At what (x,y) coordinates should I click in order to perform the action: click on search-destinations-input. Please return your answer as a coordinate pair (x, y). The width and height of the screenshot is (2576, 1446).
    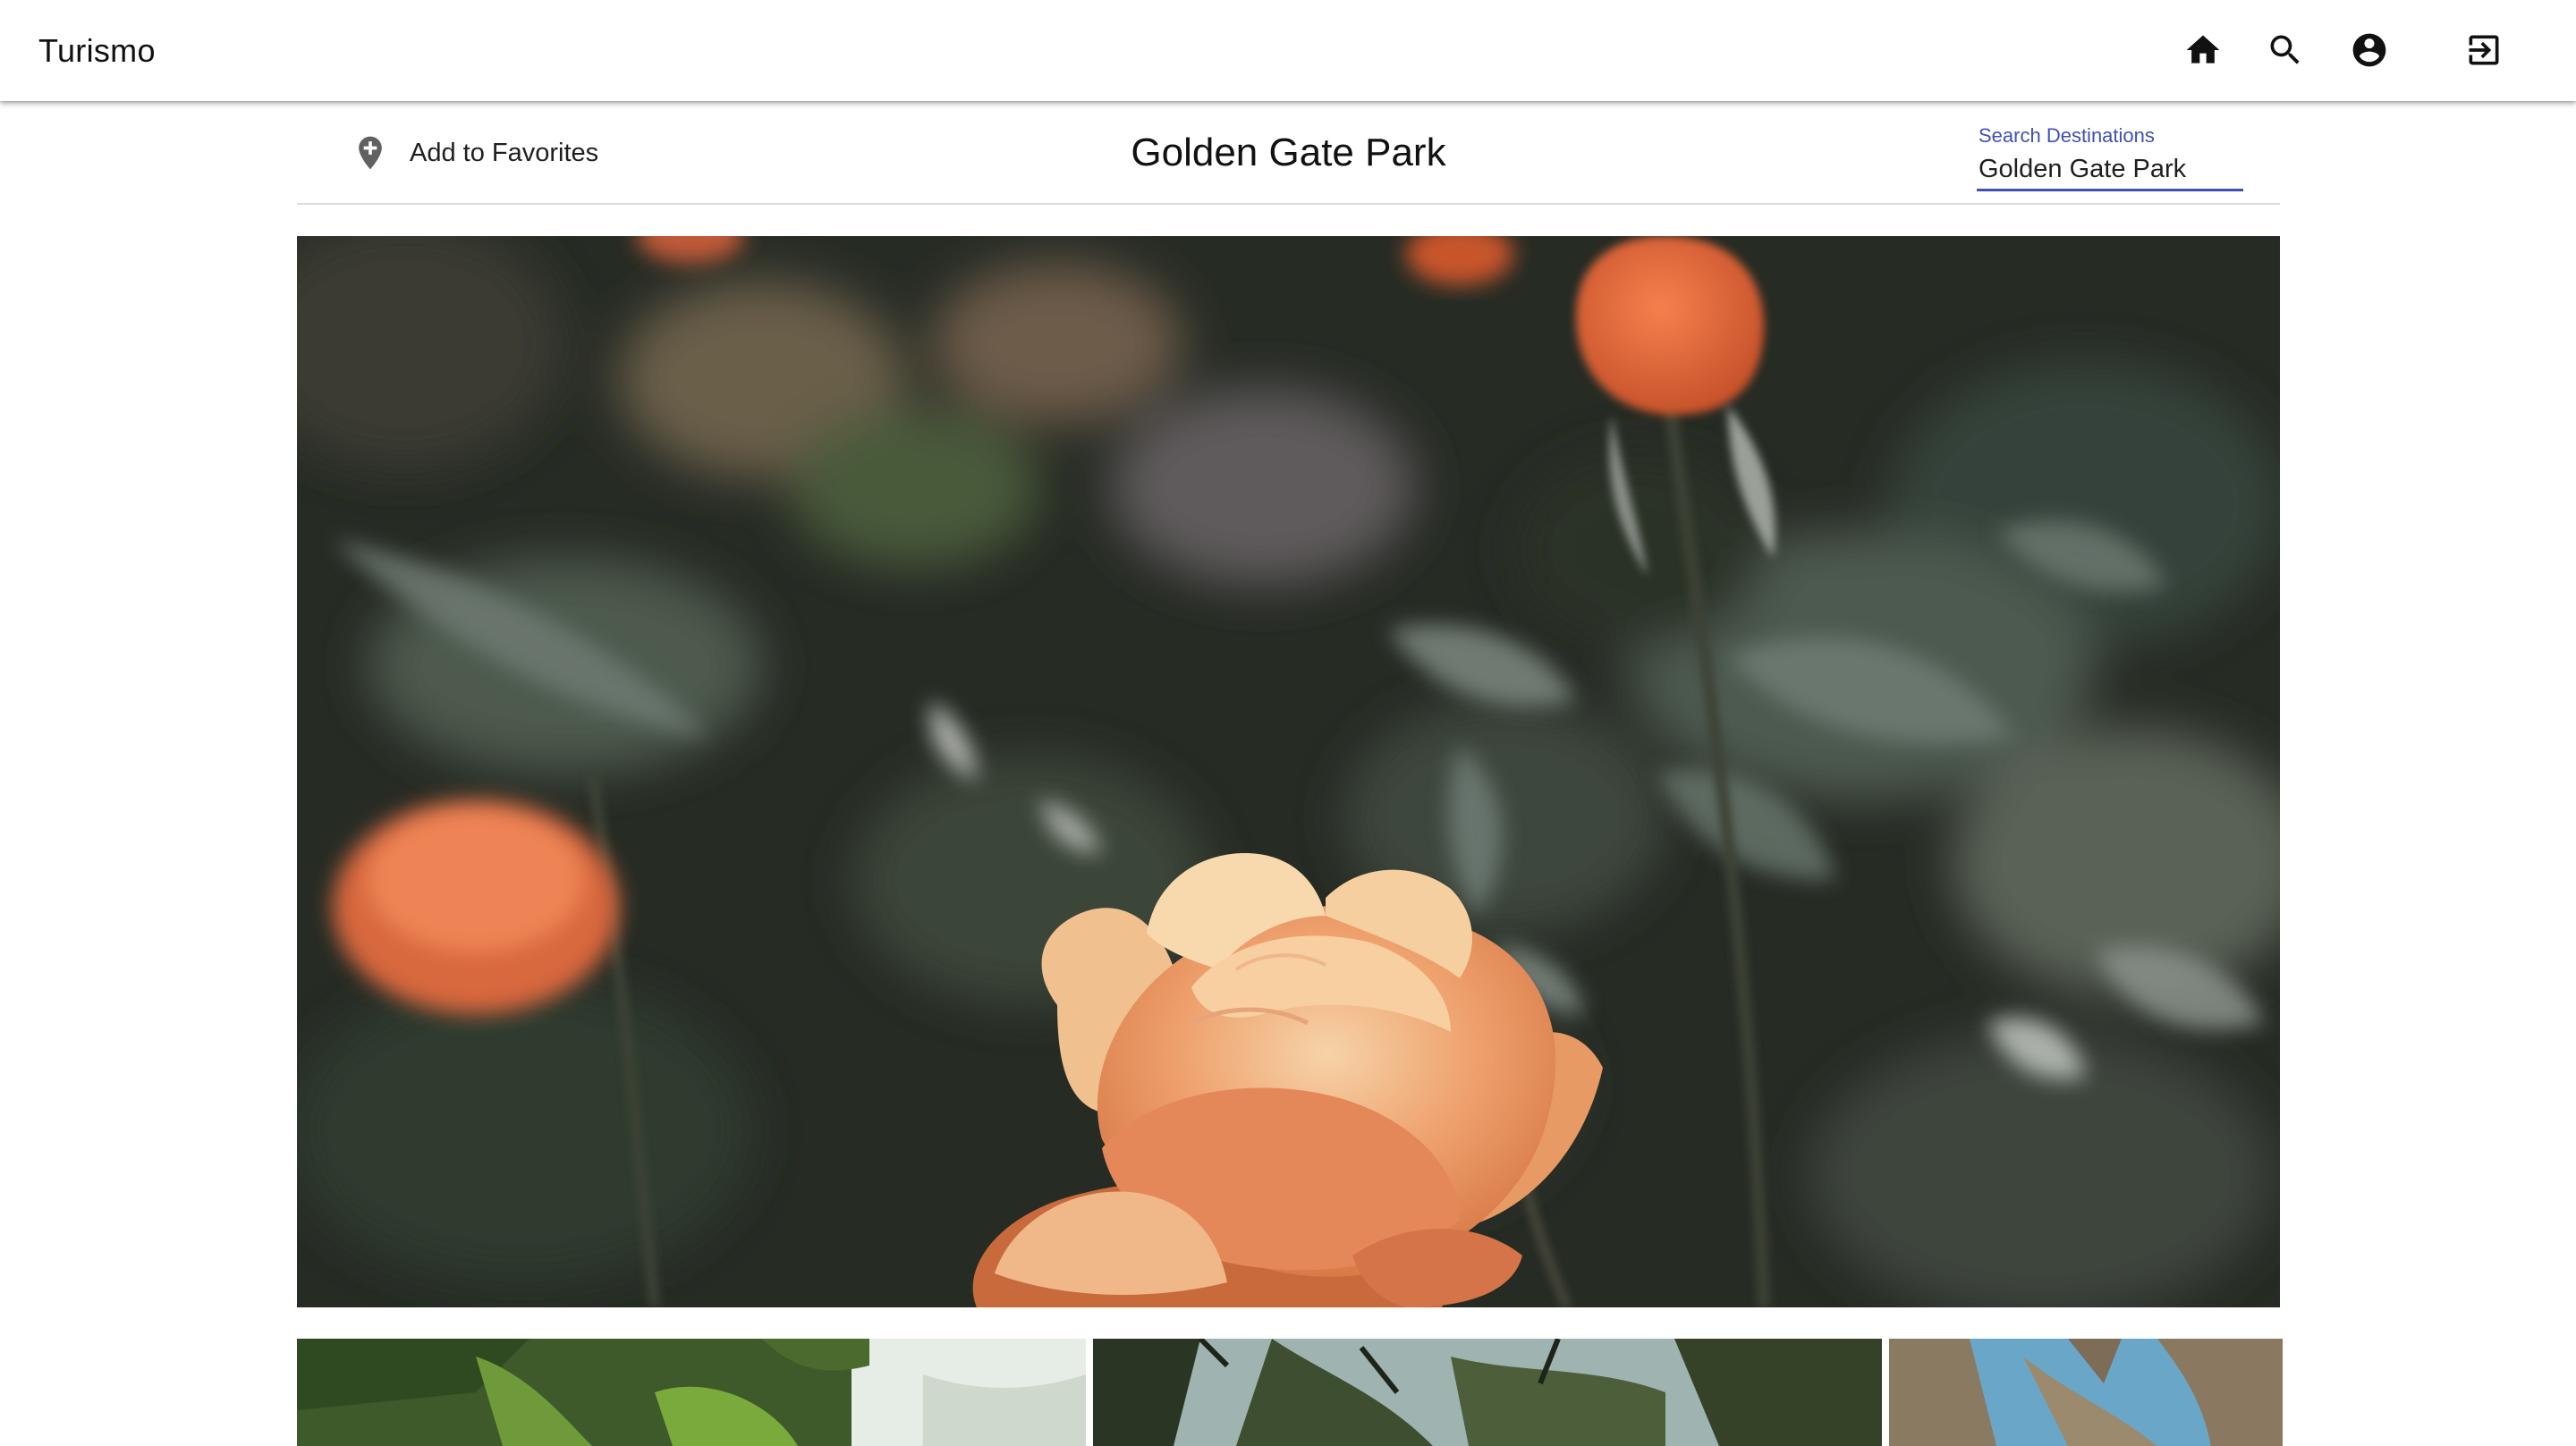
    Looking at the image, I should click on (2110, 169).